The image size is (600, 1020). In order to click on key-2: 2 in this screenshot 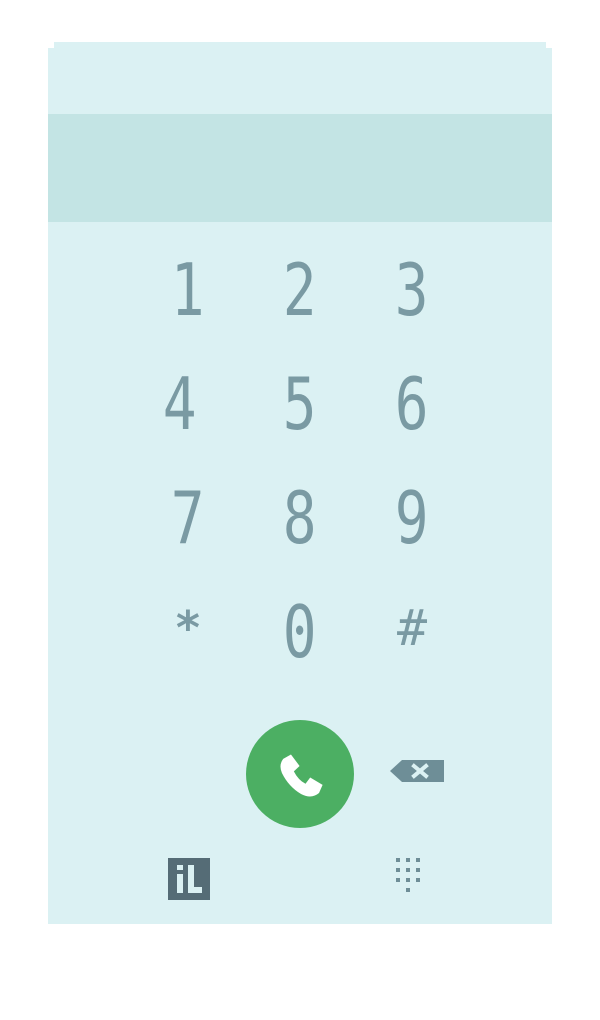, I will do `click(300, 290)`.